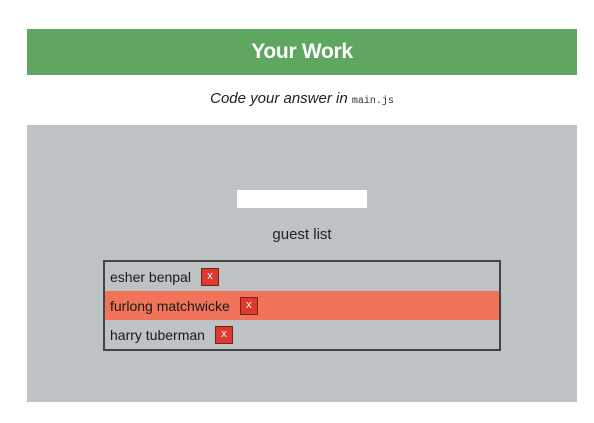 The width and height of the screenshot is (594, 423). I want to click on instruction-text: Code your answer in main.js, so click(302, 98).